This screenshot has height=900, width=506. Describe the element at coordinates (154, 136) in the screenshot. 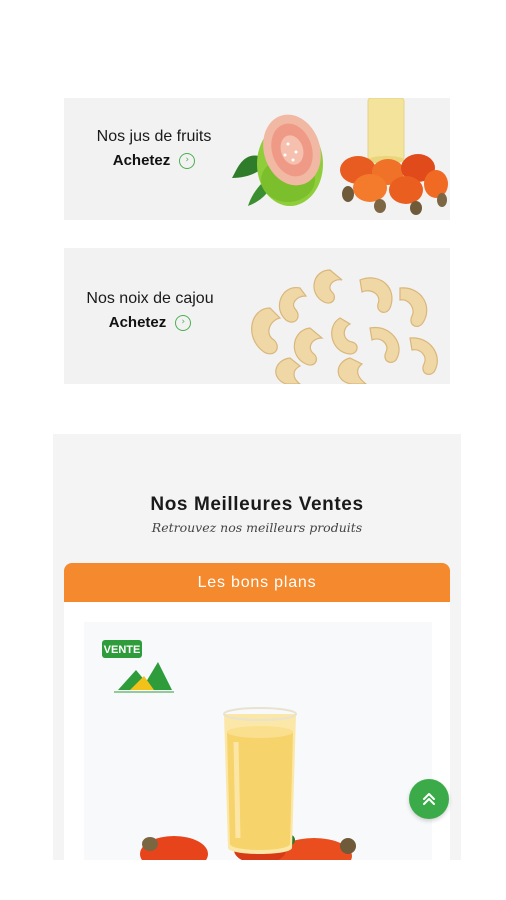

I see `banner-title: Nos jus de fruits` at that location.